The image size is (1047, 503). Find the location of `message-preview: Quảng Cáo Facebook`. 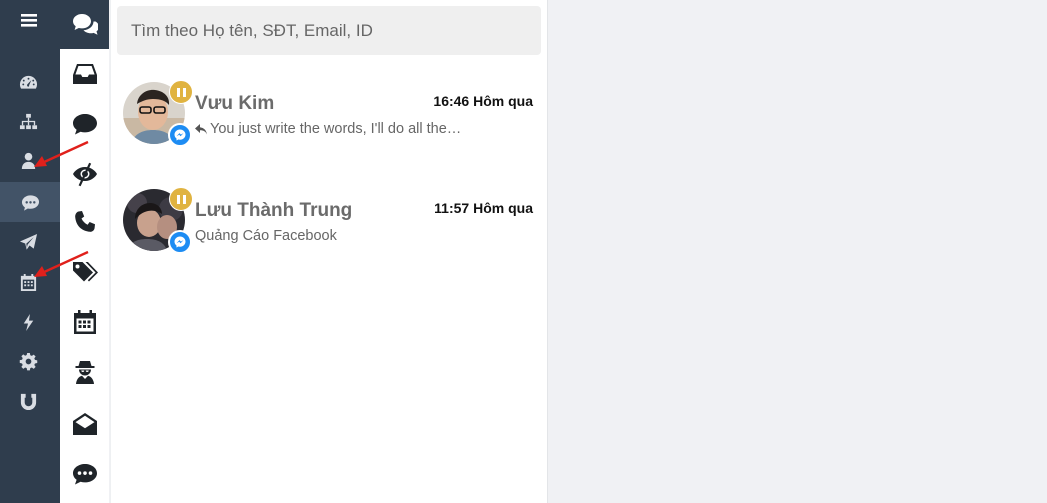

message-preview: Quảng Cáo Facebook is located at coordinates (266, 236).